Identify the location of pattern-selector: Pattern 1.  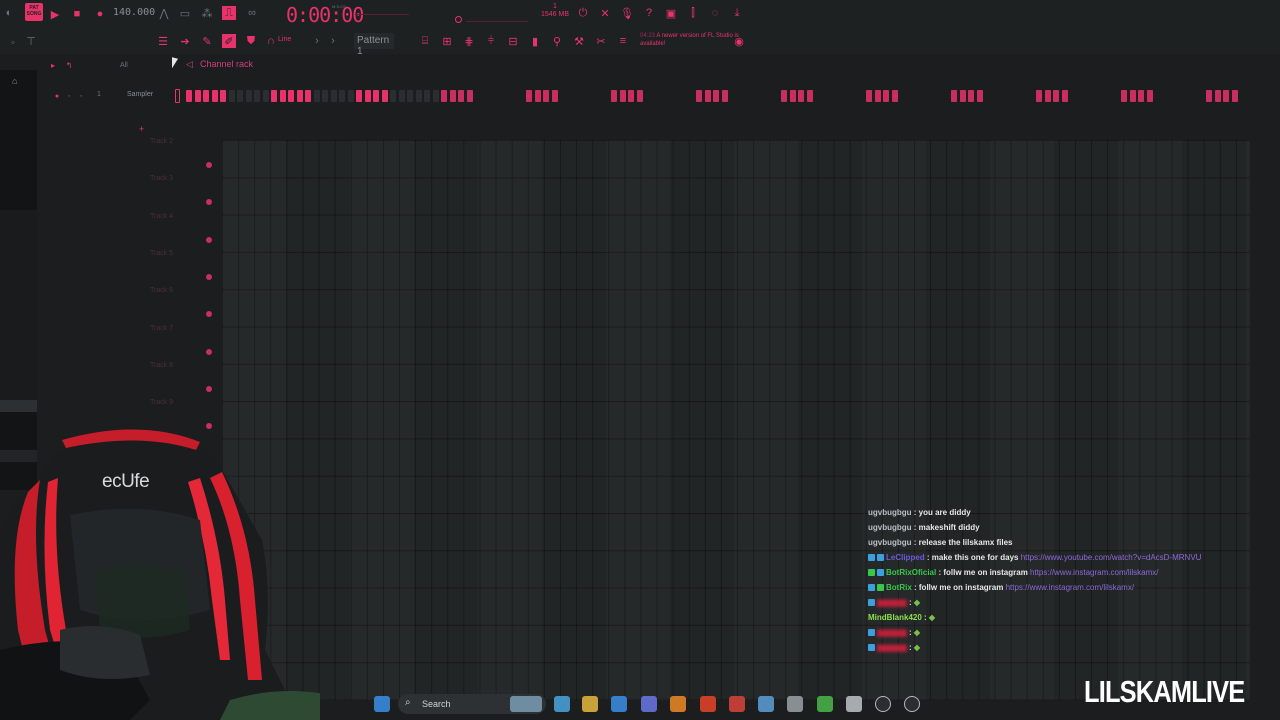
(374, 45).